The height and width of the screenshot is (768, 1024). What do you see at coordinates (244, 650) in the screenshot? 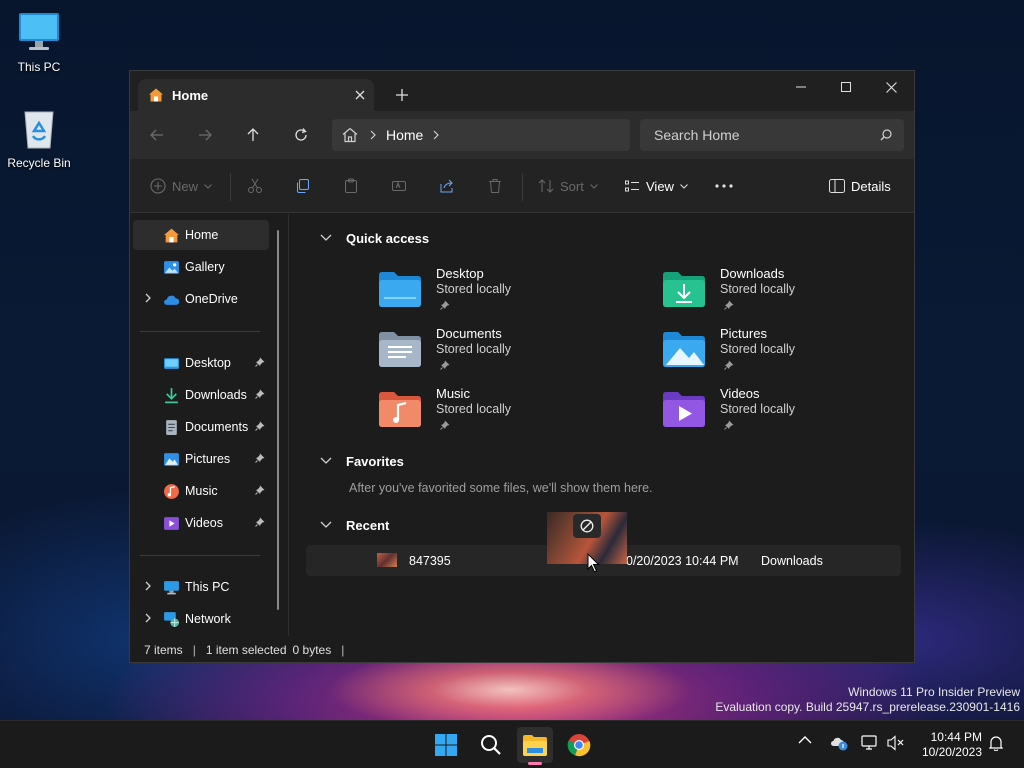
I see `status-bar: 7 items | 1 item selected 0 bytes |` at bounding box center [244, 650].